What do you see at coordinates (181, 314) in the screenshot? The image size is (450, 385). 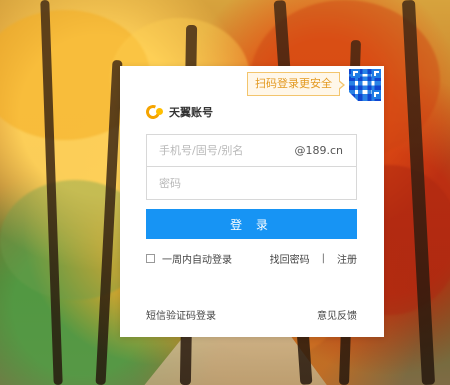 I see `sms-login-link: 短信验证码登录` at bounding box center [181, 314].